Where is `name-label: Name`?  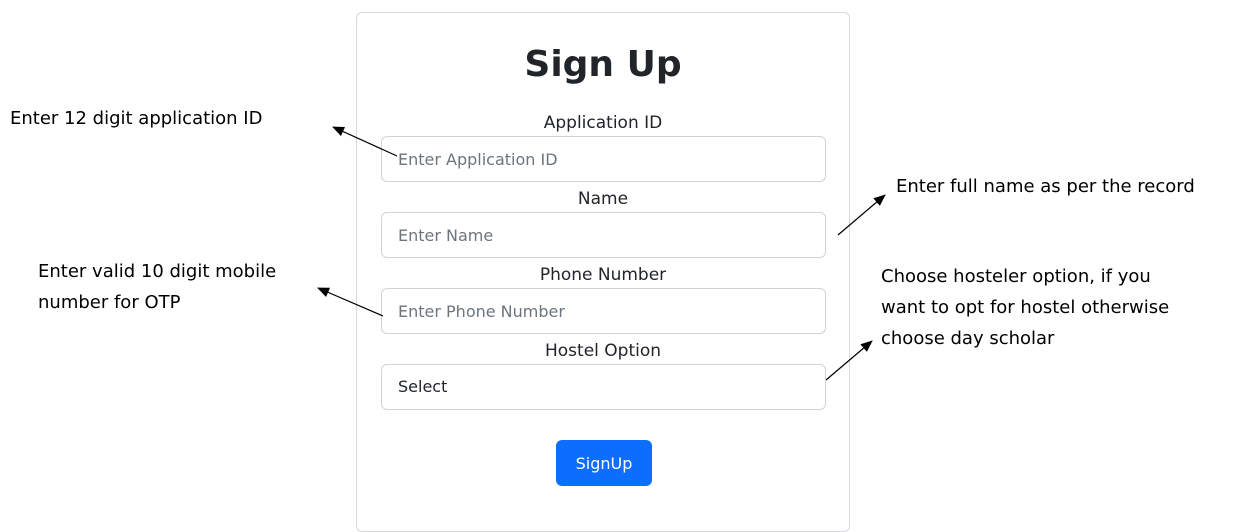
name-label: Name is located at coordinates (603, 199).